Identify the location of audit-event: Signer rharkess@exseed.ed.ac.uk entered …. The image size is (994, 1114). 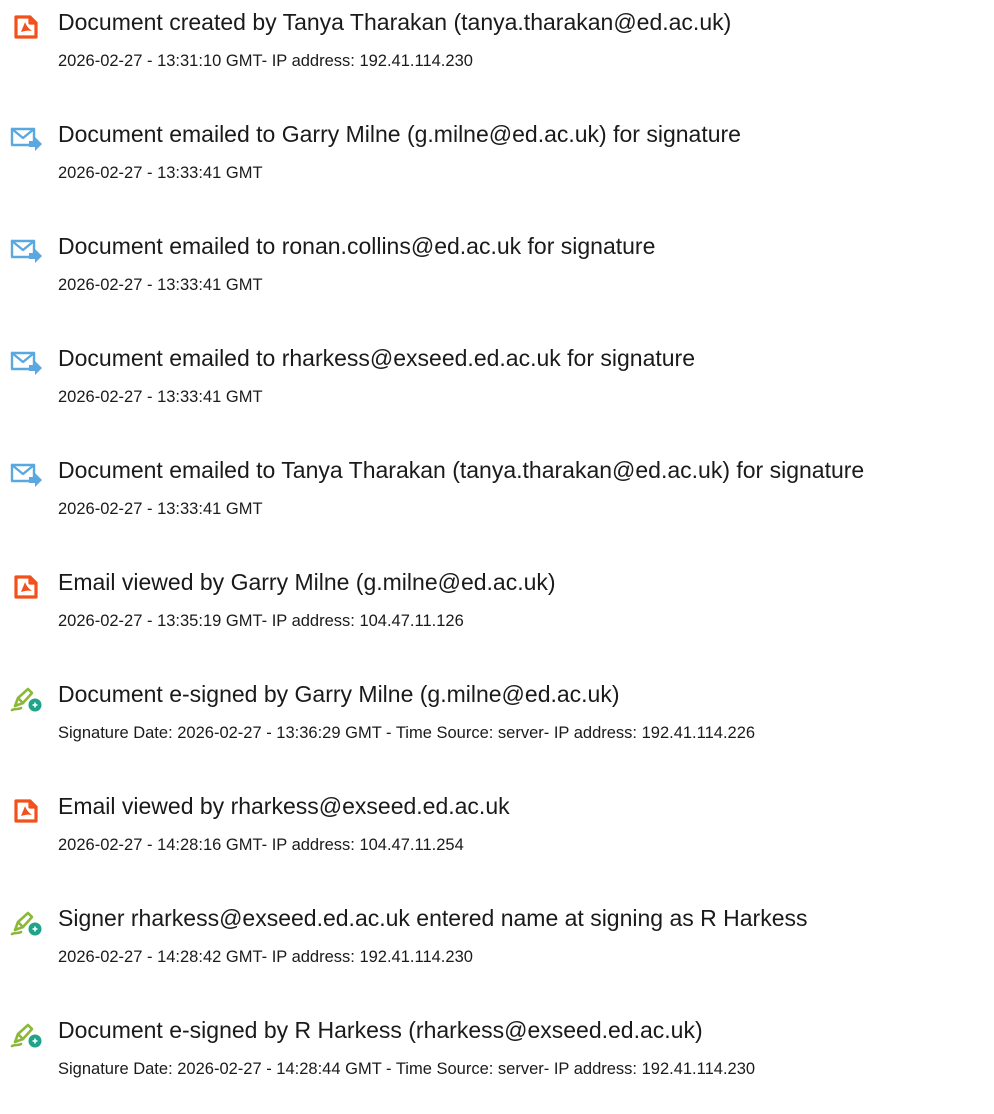
(497, 952).